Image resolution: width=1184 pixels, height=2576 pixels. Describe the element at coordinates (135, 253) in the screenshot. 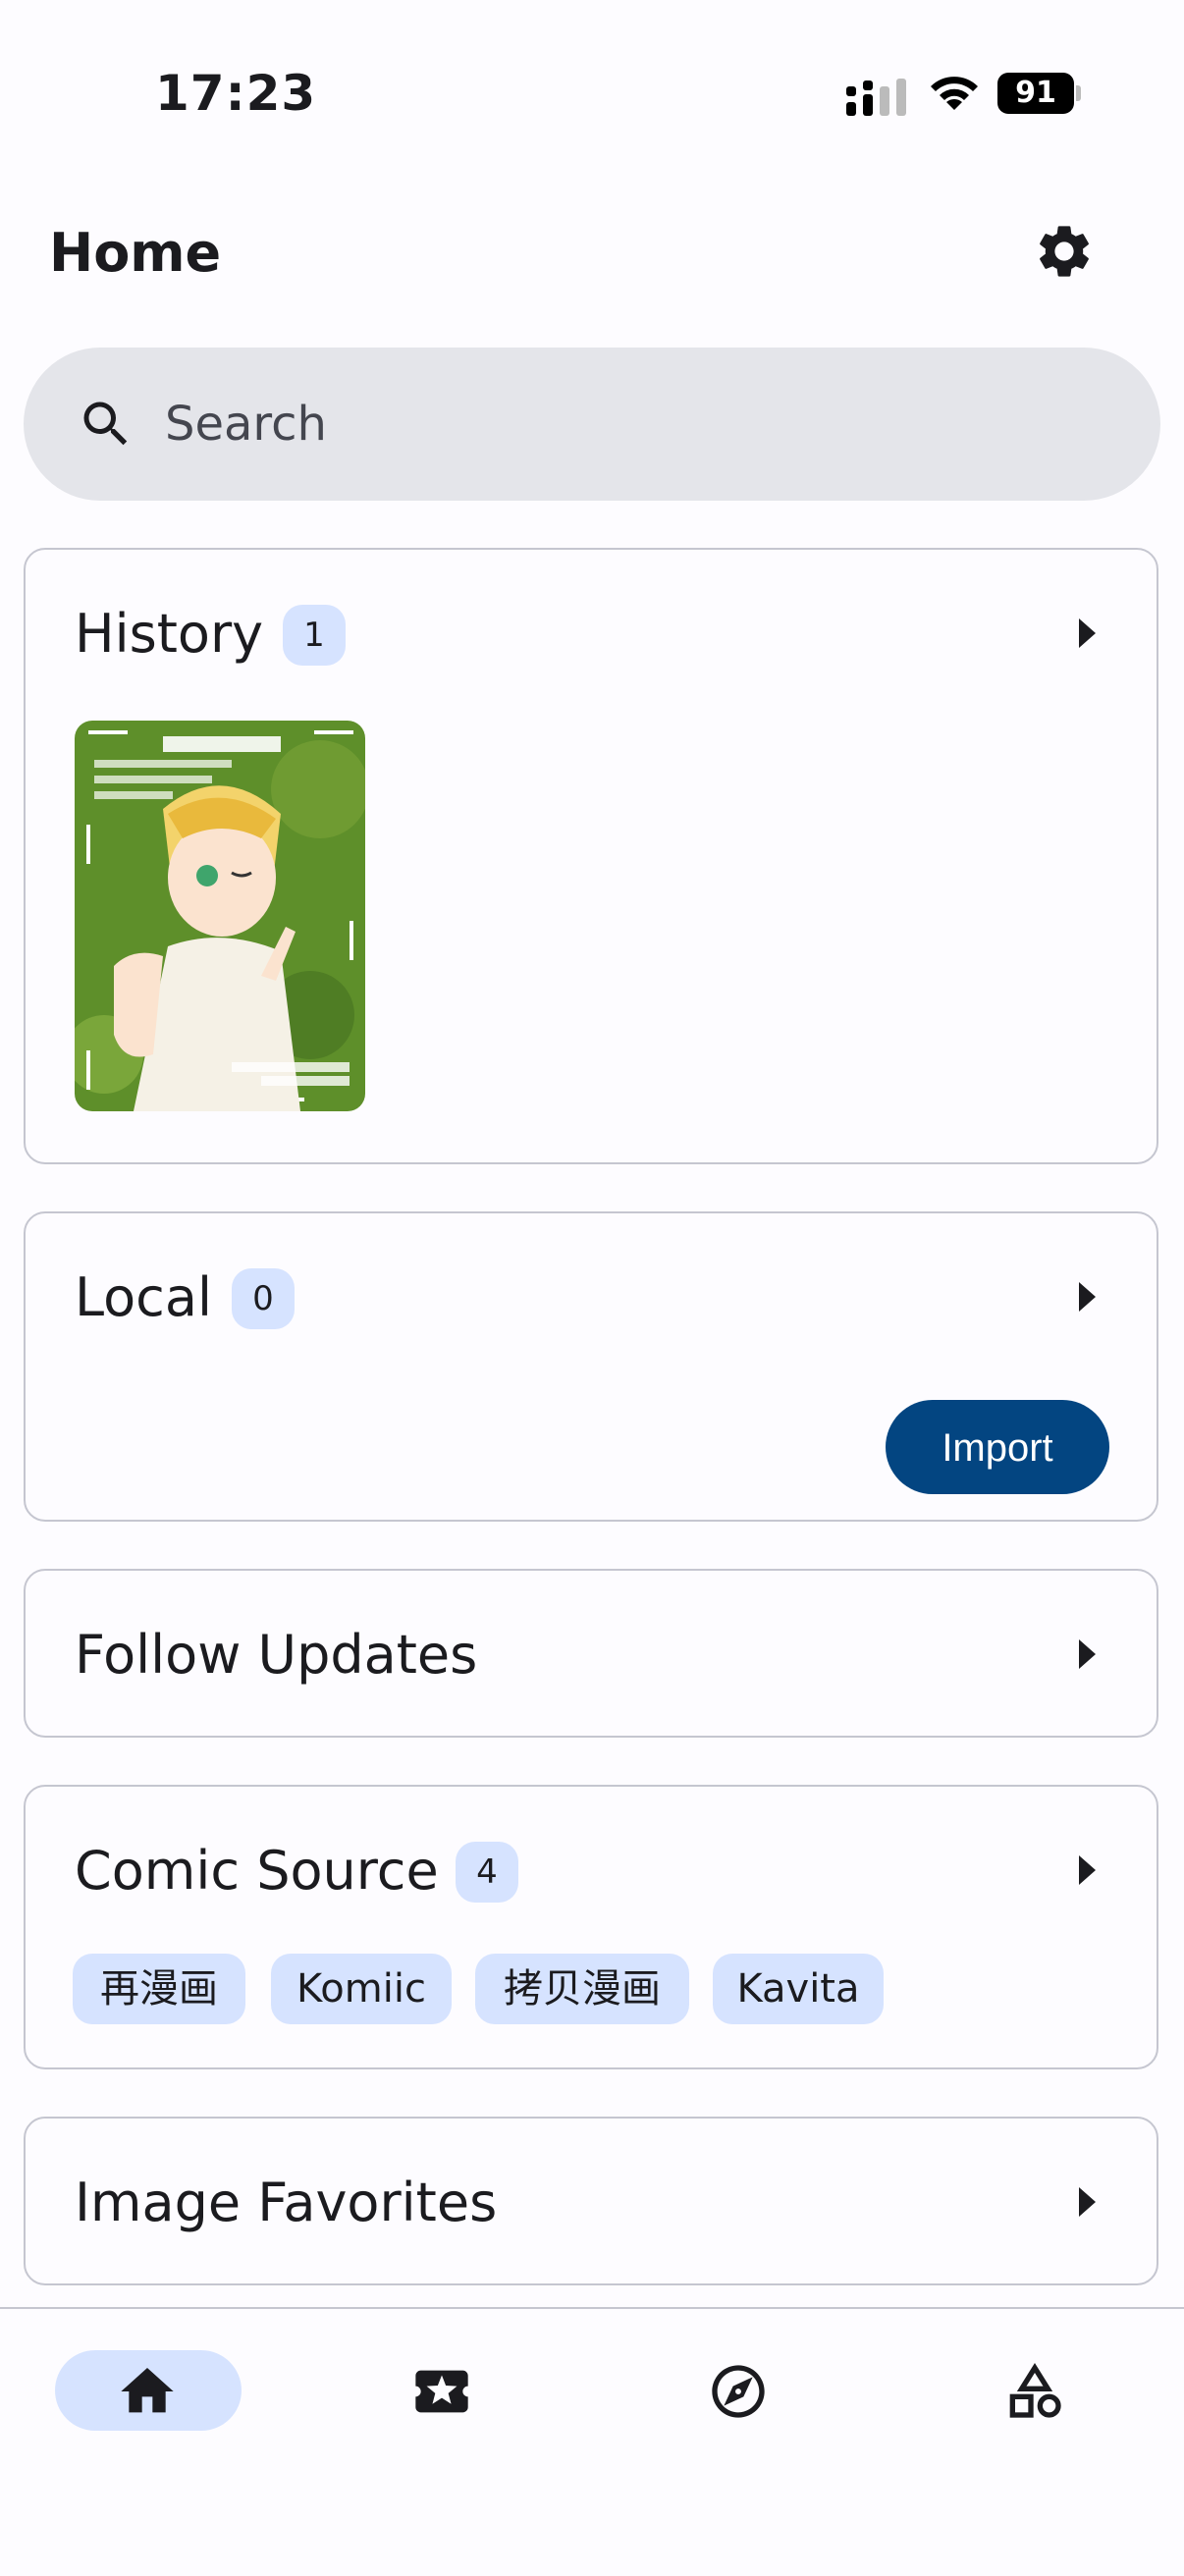

I see `page-title: Home` at that location.